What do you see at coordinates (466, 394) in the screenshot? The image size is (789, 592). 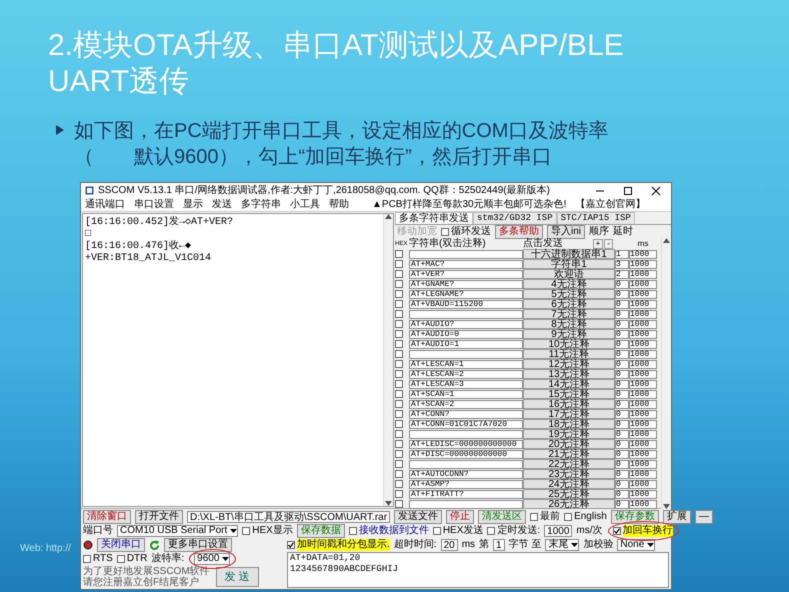 I see `command-field: AT+SCAN=1` at bounding box center [466, 394].